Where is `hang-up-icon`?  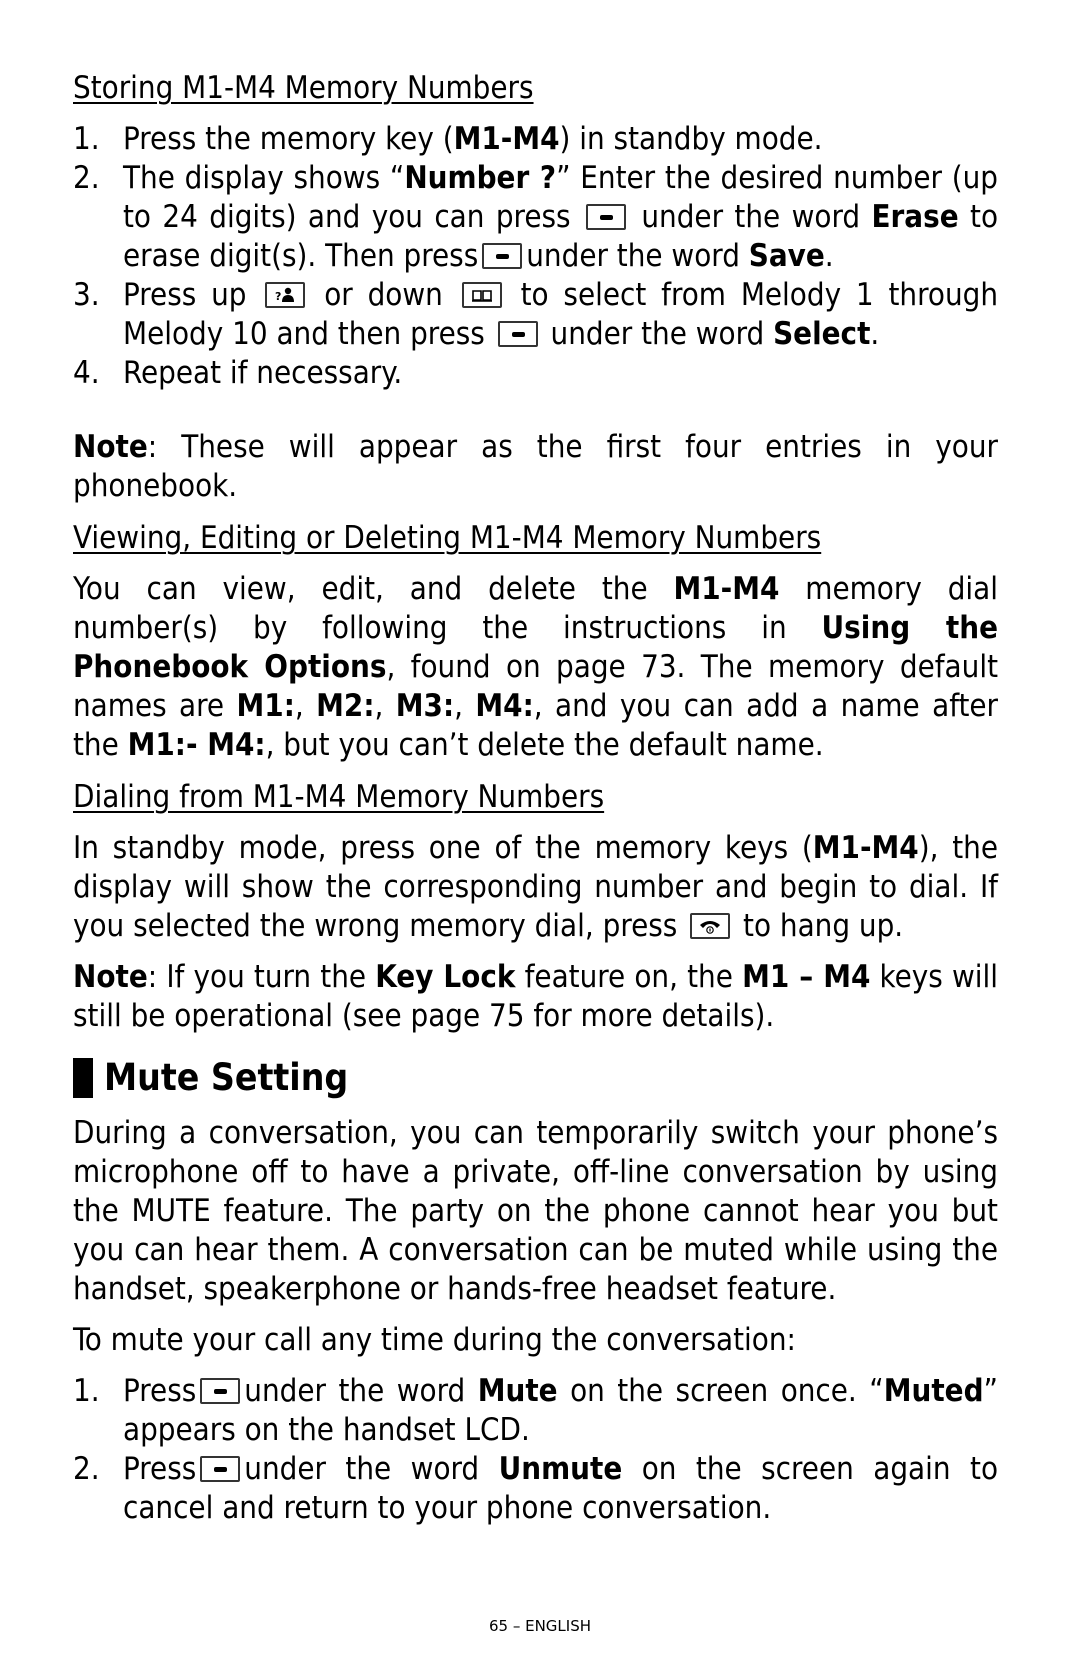 hang-up-icon is located at coordinates (710, 926).